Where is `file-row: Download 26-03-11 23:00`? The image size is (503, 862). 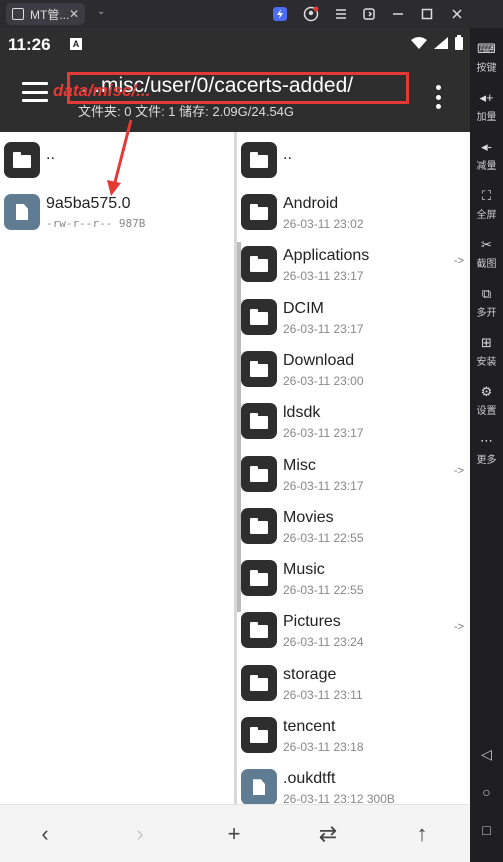
file-row: Download 26-03-11 23:00 is located at coordinates (353, 371).